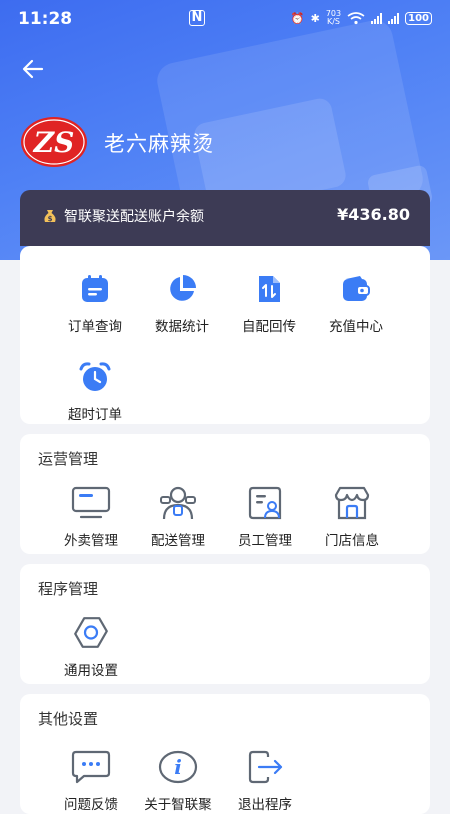 The width and height of the screenshot is (450, 814). What do you see at coordinates (225, 624) in the screenshot?
I see `program-card: 程序管理 通用设置` at bounding box center [225, 624].